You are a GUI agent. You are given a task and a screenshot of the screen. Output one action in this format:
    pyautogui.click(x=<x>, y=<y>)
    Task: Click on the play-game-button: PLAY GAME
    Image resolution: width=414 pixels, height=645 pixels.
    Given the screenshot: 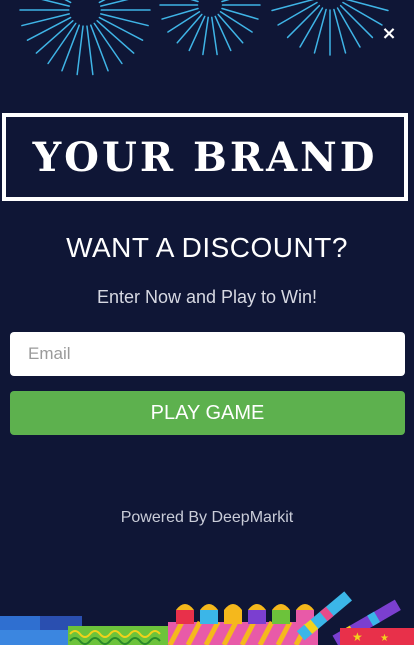 What is the action you would take?
    pyautogui.click(x=207, y=413)
    